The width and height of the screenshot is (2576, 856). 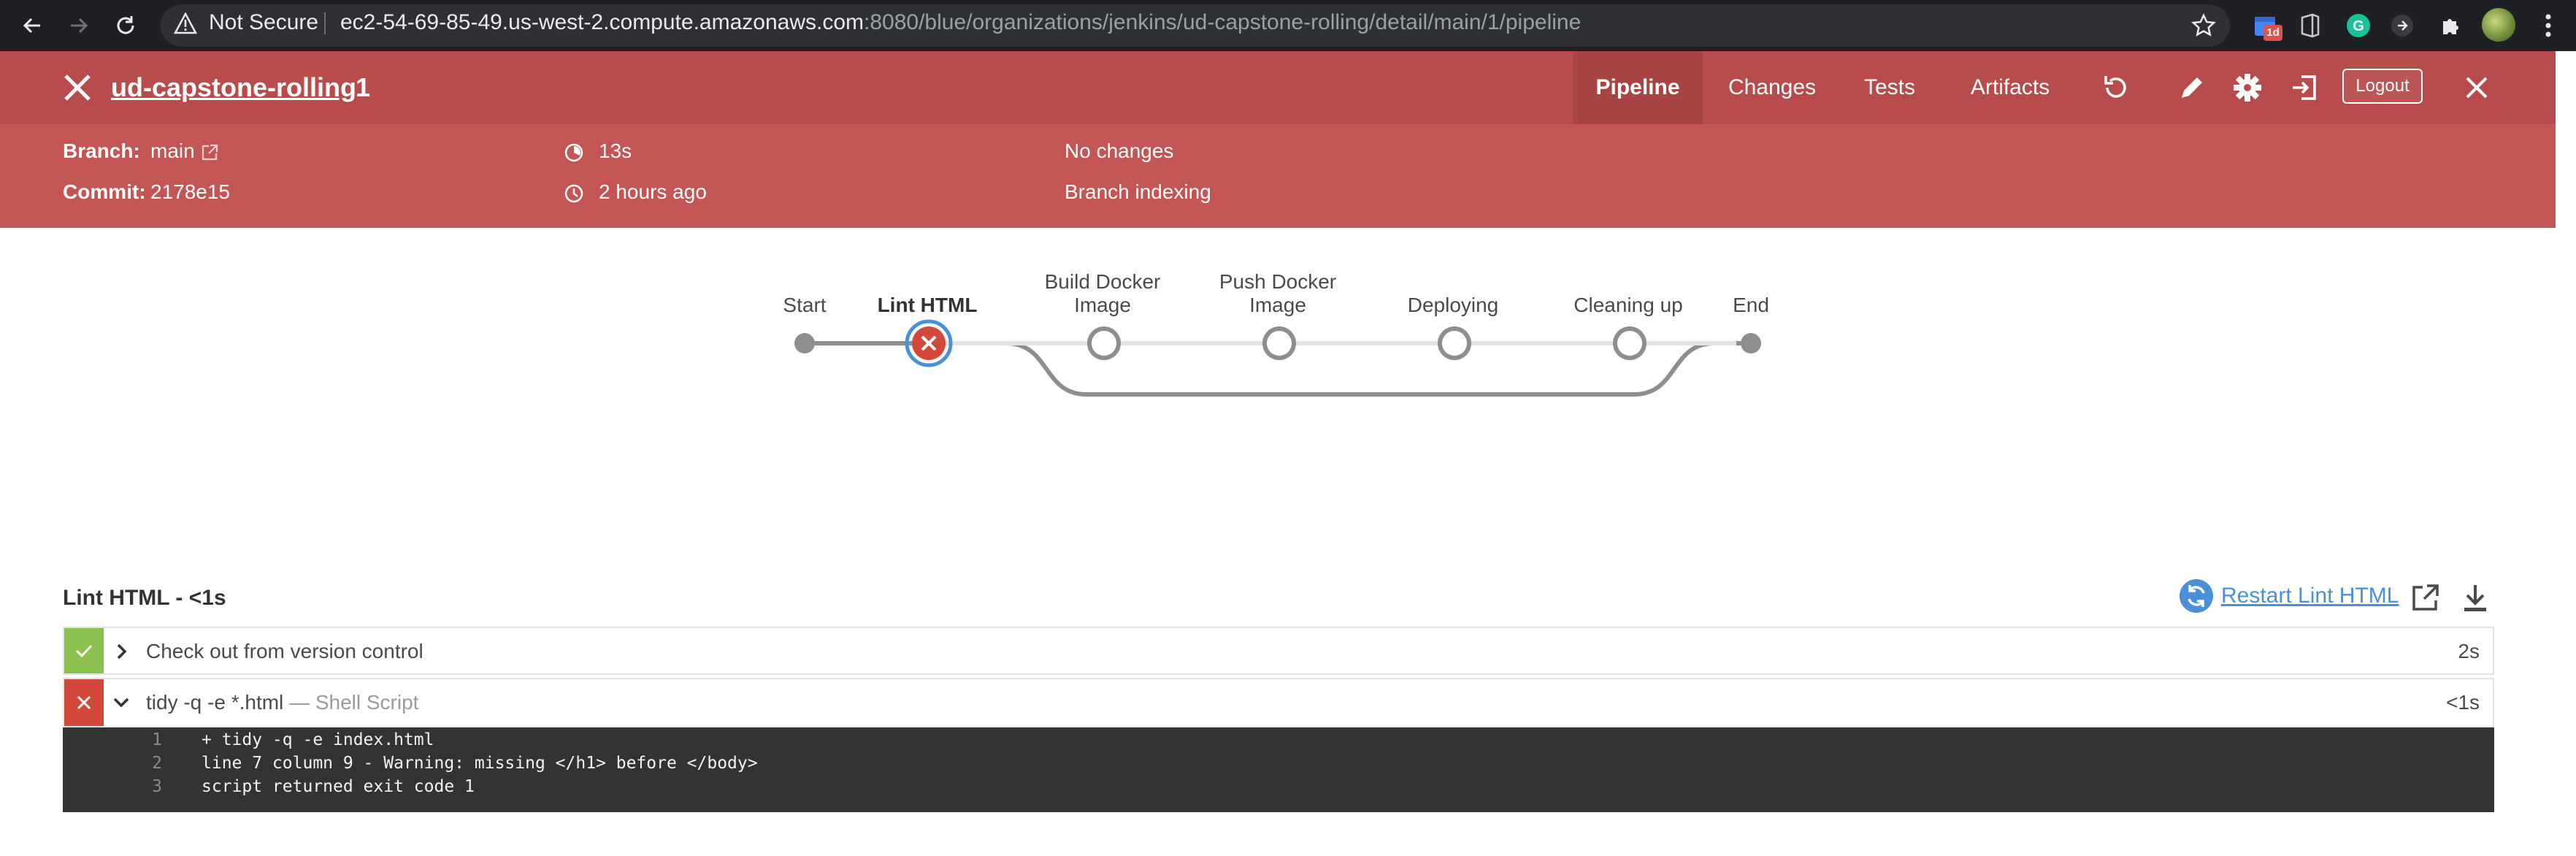 I want to click on step-row-checkout: Check out from version control 2s, so click(x=1278, y=651).